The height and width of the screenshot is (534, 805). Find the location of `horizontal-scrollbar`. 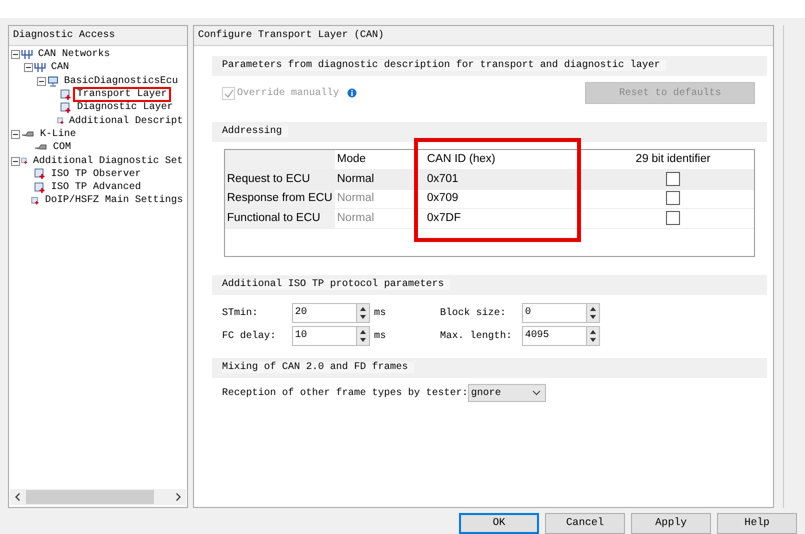

horizontal-scrollbar is located at coordinates (98, 497).